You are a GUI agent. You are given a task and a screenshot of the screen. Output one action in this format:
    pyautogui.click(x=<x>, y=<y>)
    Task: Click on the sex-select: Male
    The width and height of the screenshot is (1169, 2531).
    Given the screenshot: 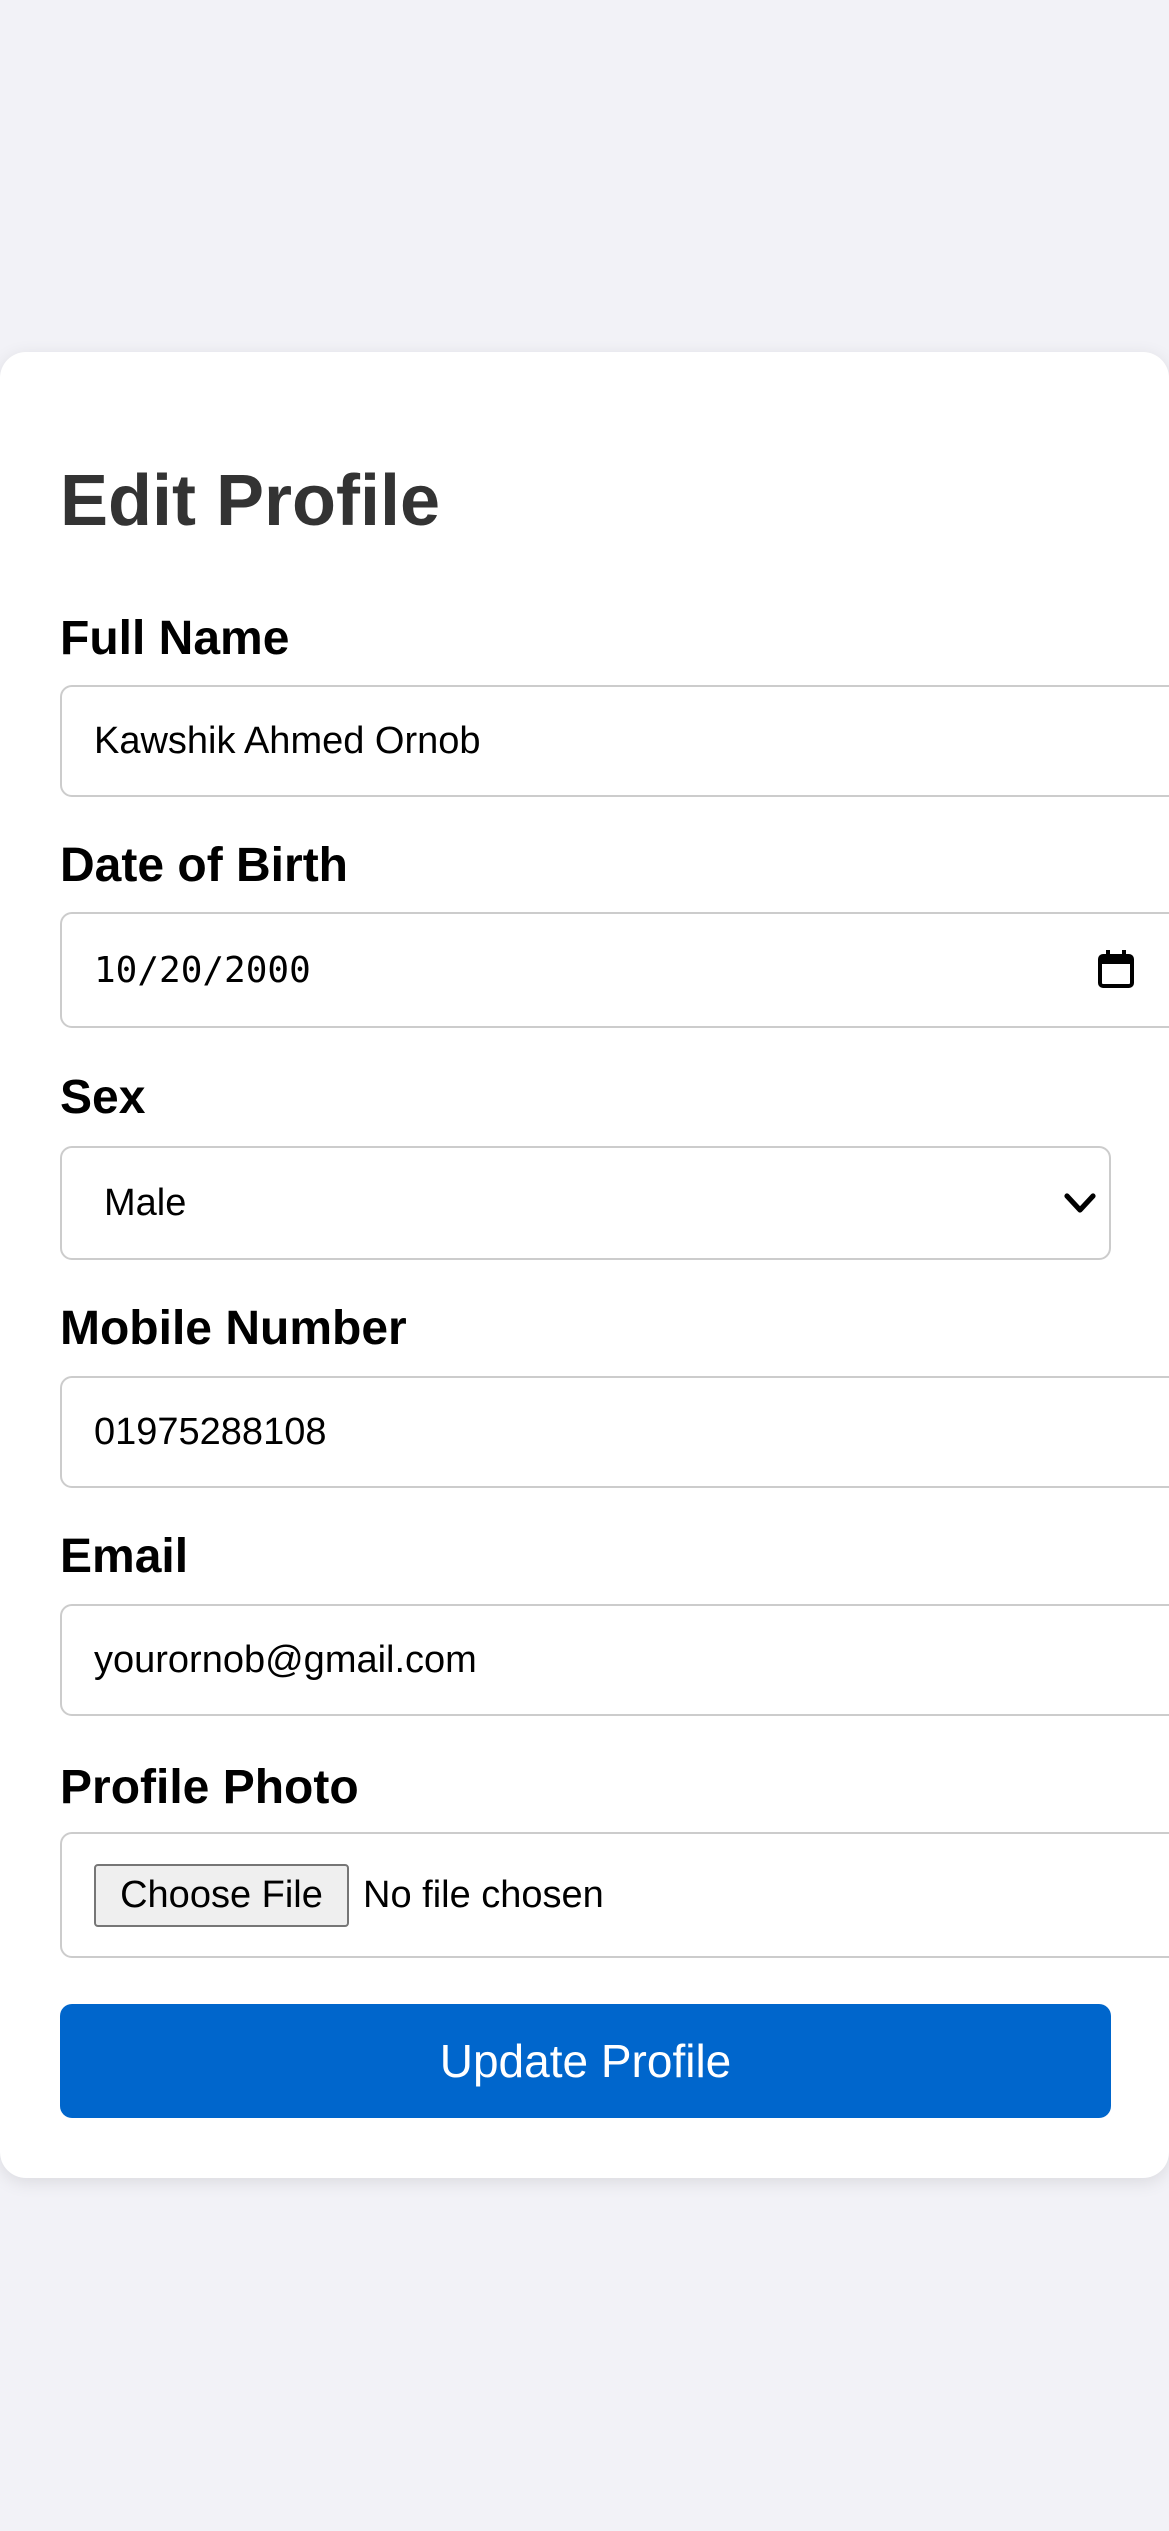 What is the action you would take?
    pyautogui.click(x=585, y=1203)
    